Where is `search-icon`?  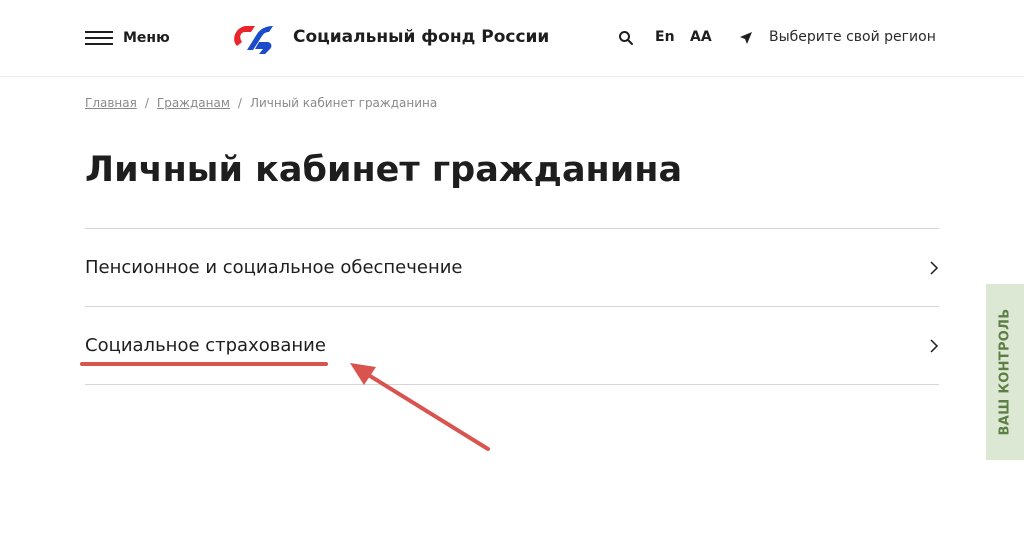
search-icon is located at coordinates (626, 38).